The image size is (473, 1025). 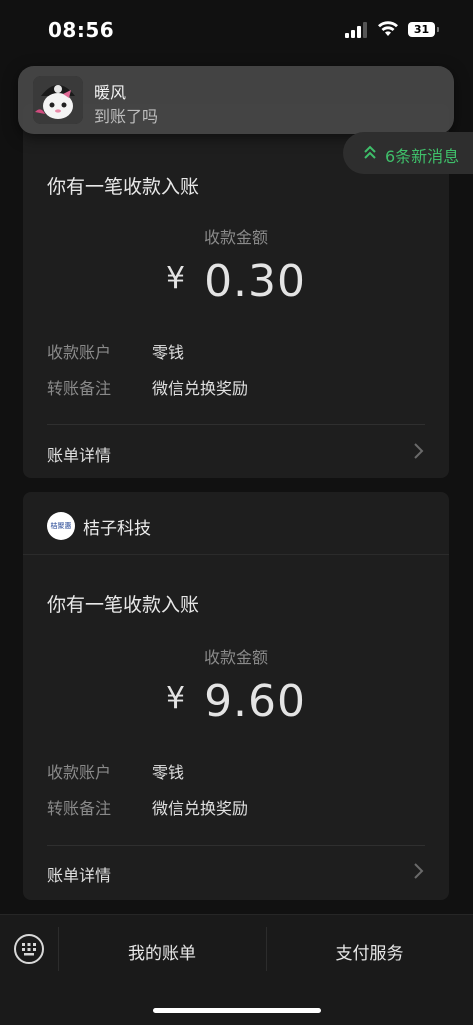 What do you see at coordinates (126, 116) in the screenshot?
I see `notification-message: 到账了吗` at bounding box center [126, 116].